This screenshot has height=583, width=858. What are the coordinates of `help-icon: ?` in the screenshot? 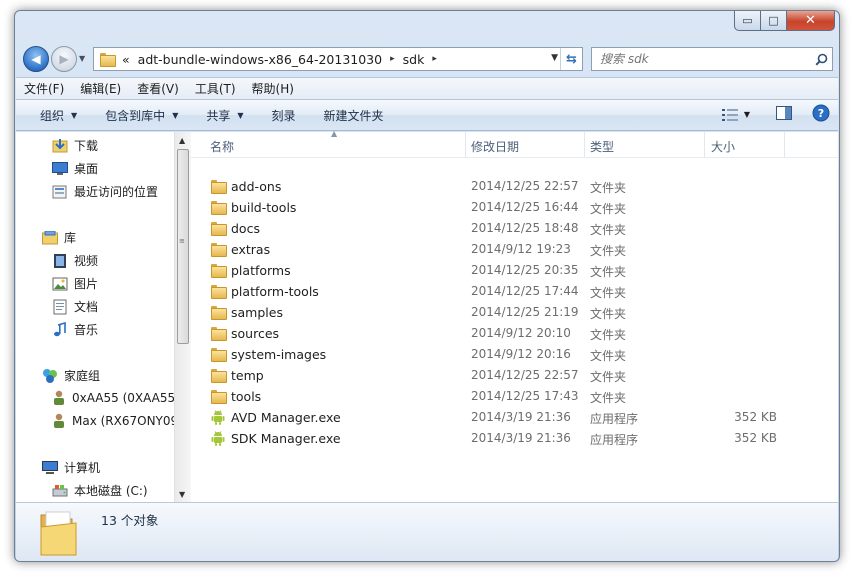 It's located at (821, 113).